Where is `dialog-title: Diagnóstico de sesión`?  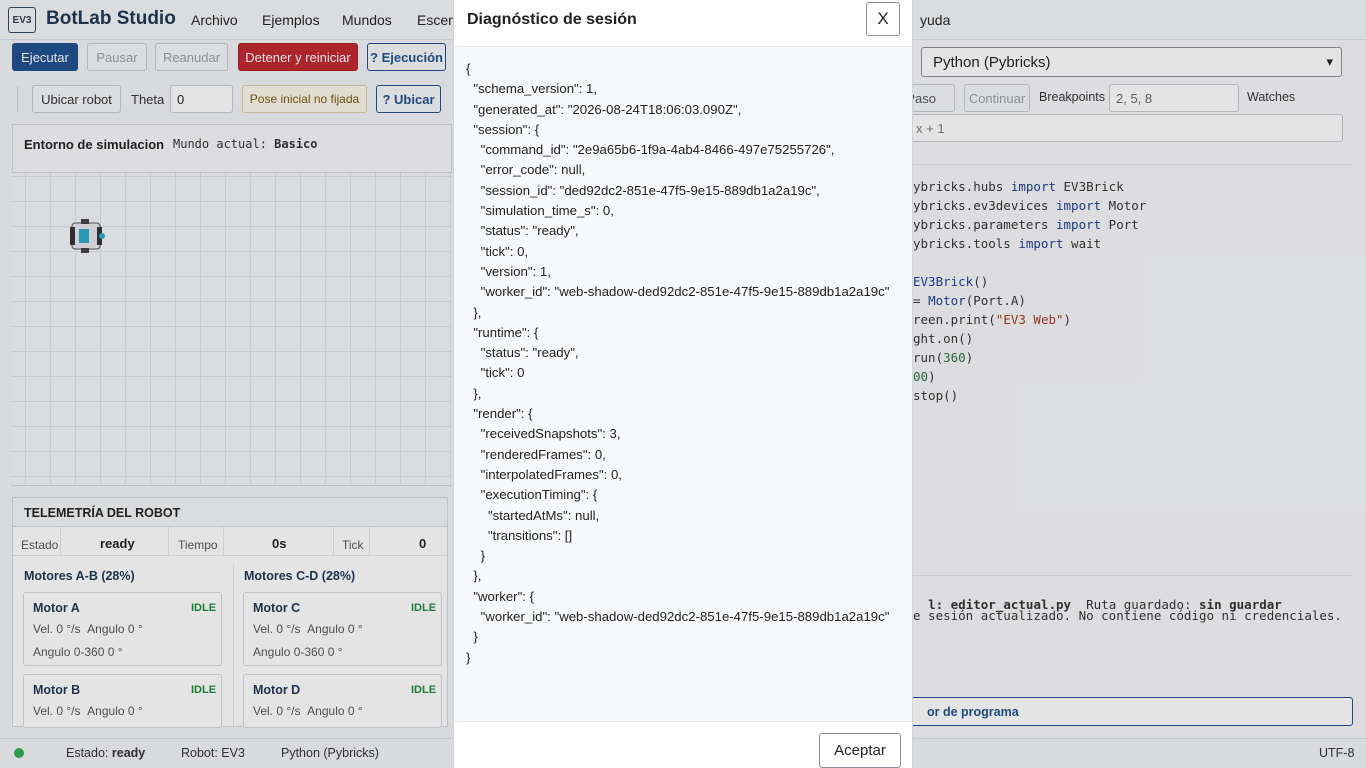
dialog-title: Diagnóstico de sesión is located at coordinates (552, 19).